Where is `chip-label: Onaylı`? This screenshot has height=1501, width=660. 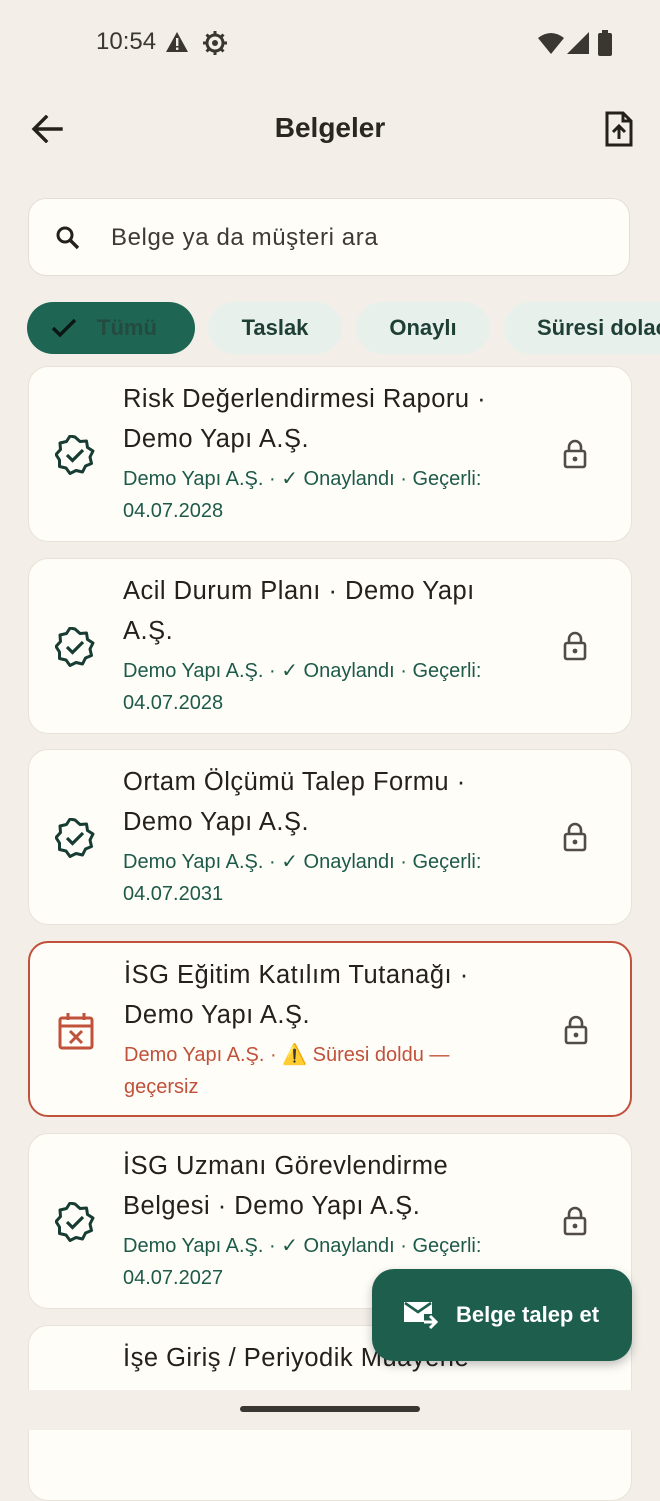 chip-label: Onaylı is located at coordinates (423, 327).